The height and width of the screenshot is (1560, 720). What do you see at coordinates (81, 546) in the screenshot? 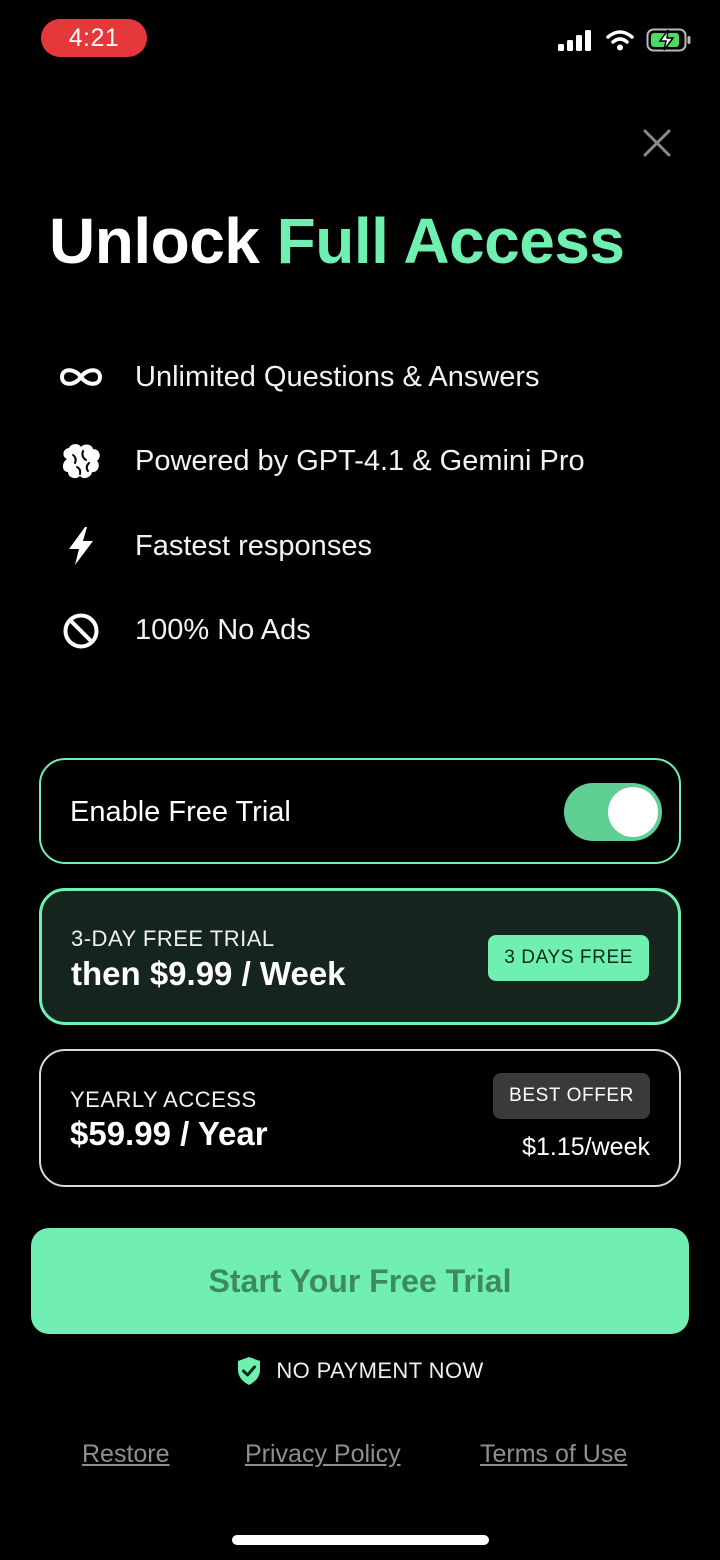
I see `lightning-icon` at bounding box center [81, 546].